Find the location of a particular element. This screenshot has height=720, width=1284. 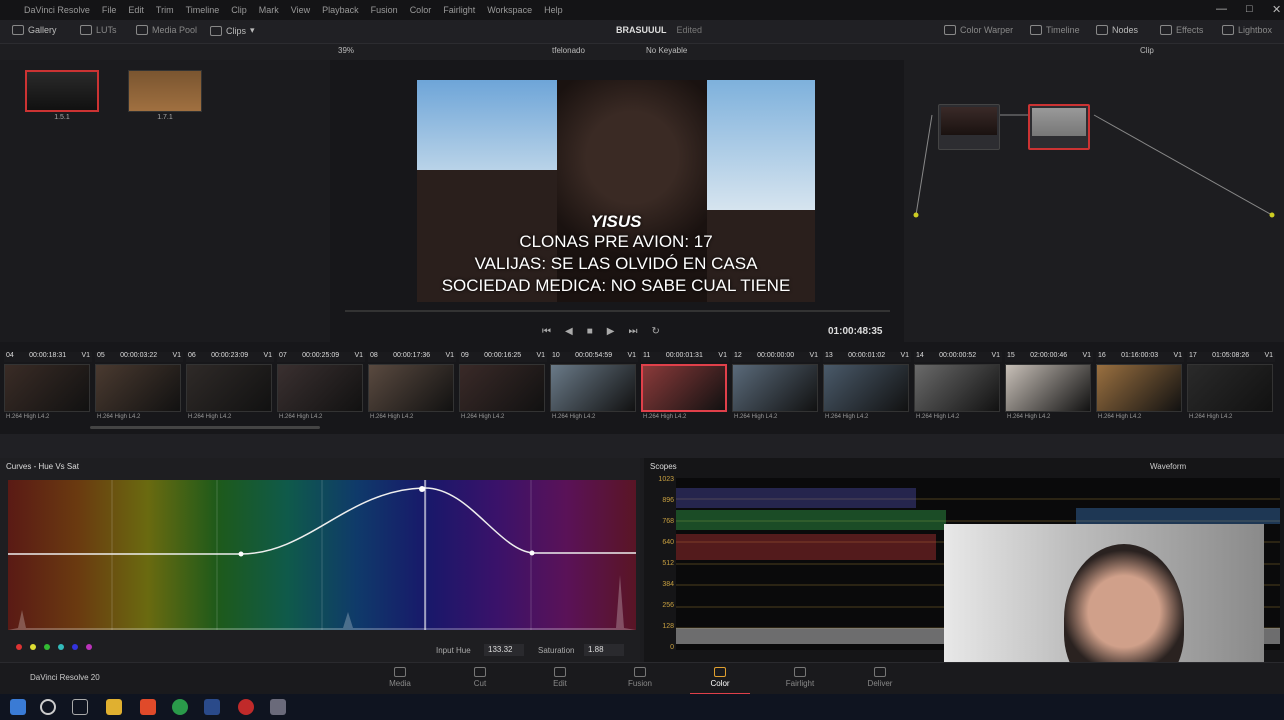

skip-back-icon: ⏮ is located at coordinates (546, 331).